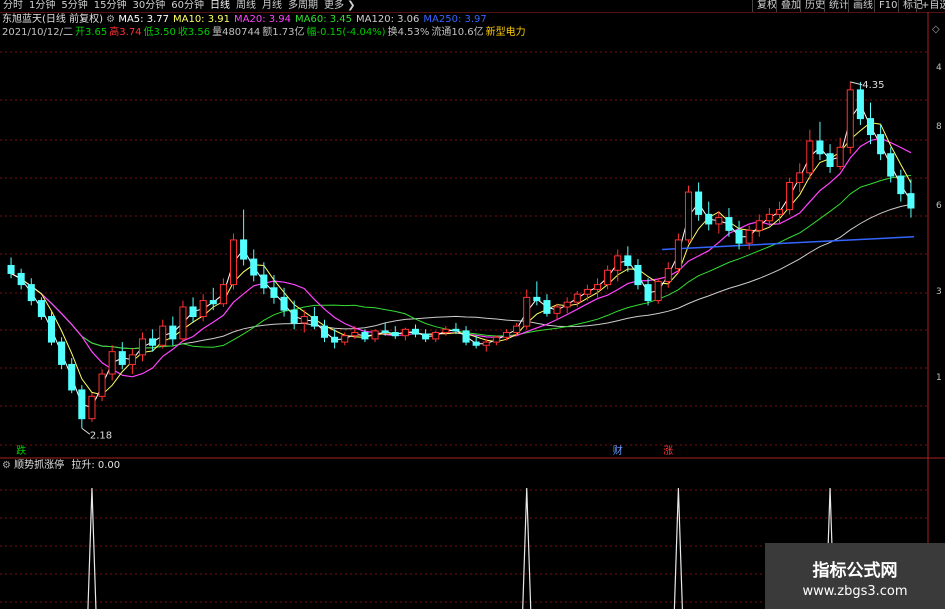 The width and height of the screenshot is (945, 609). Describe the element at coordinates (618, 450) in the screenshot. I see `event-mark-1: 财` at that location.